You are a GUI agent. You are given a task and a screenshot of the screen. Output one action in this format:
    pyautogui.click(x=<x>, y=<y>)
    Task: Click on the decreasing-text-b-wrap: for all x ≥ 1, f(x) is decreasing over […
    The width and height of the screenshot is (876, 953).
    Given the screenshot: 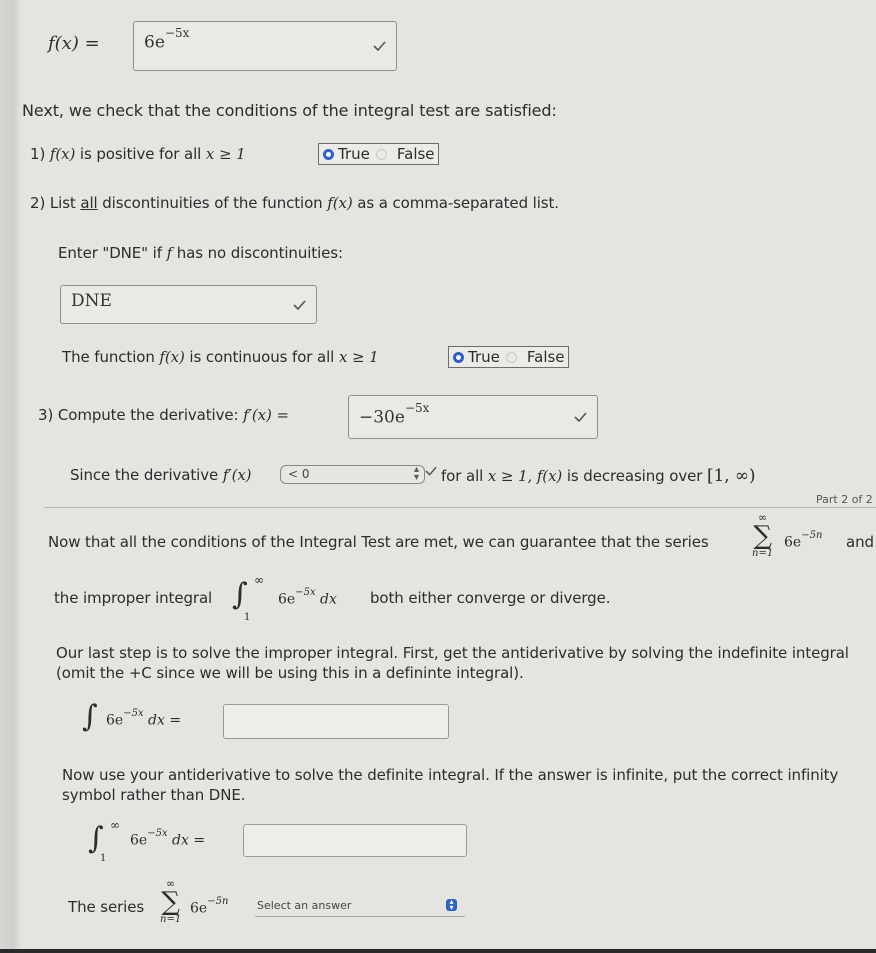 What is the action you would take?
    pyautogui.click(x=598, y=476)
    